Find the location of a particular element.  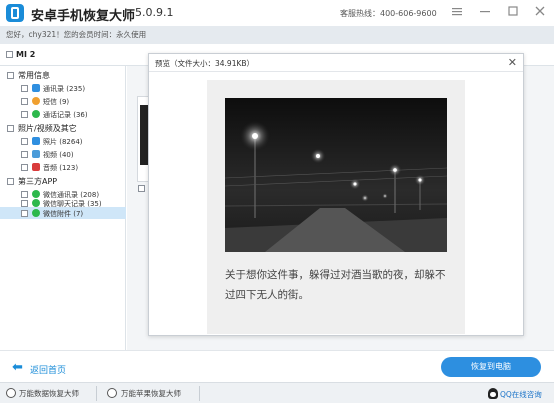

restore-to-pc-button: 恢复到电脑 is located at coordinates (491, 367).